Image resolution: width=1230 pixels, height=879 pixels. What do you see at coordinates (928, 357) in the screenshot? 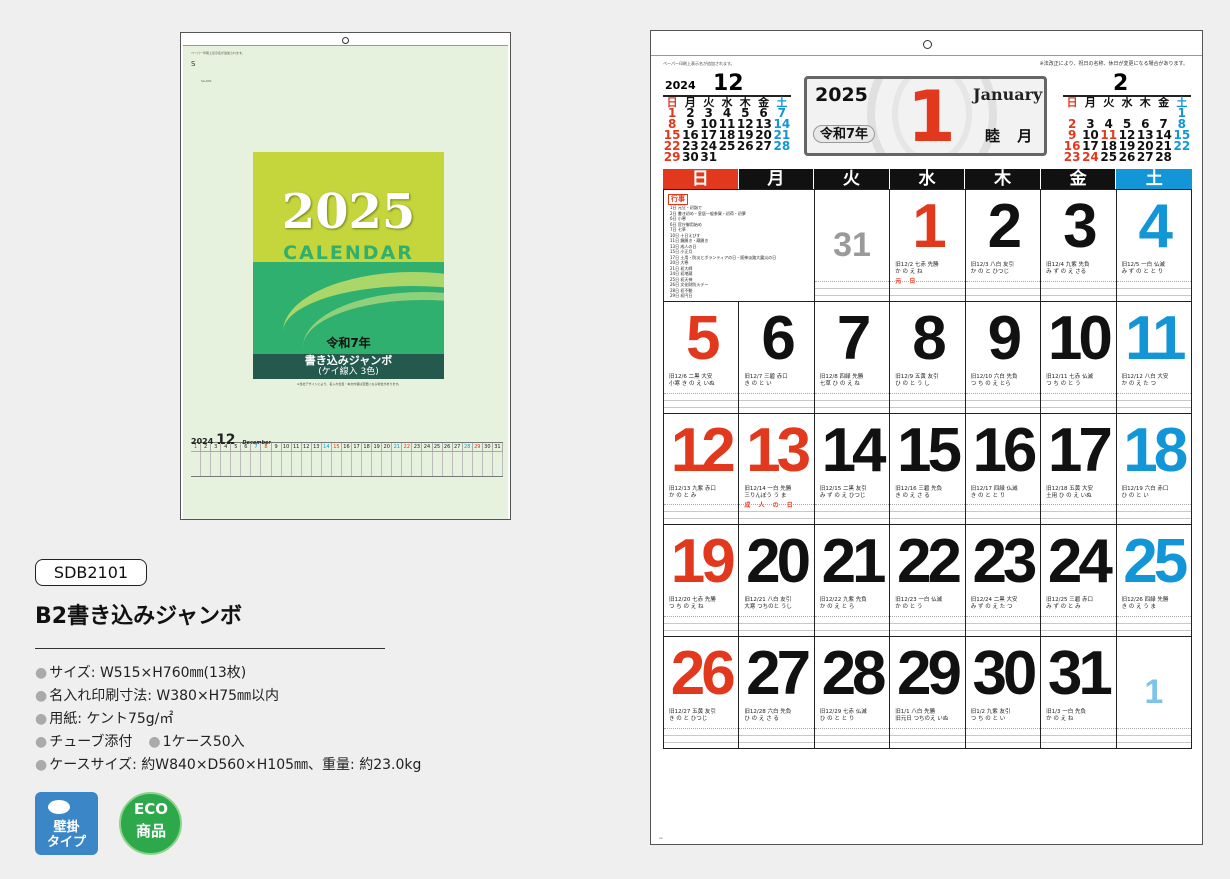
I see `day-cell: 8 旧12/9 五黄 友引ひ の と う し` at bounding box center [928, 357].